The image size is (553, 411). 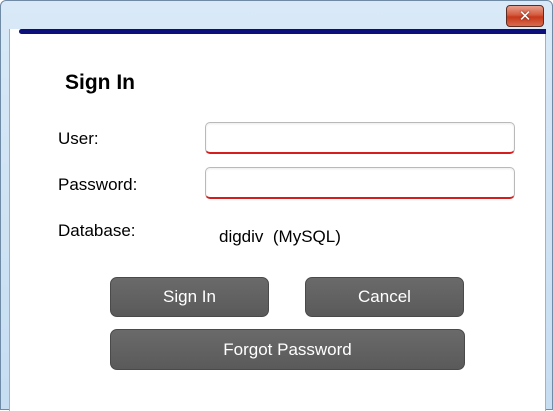 What do you see at coordinates (97, 230) in the screenshot?
I see `database-label: Database:` at bounding box center [97, 230].